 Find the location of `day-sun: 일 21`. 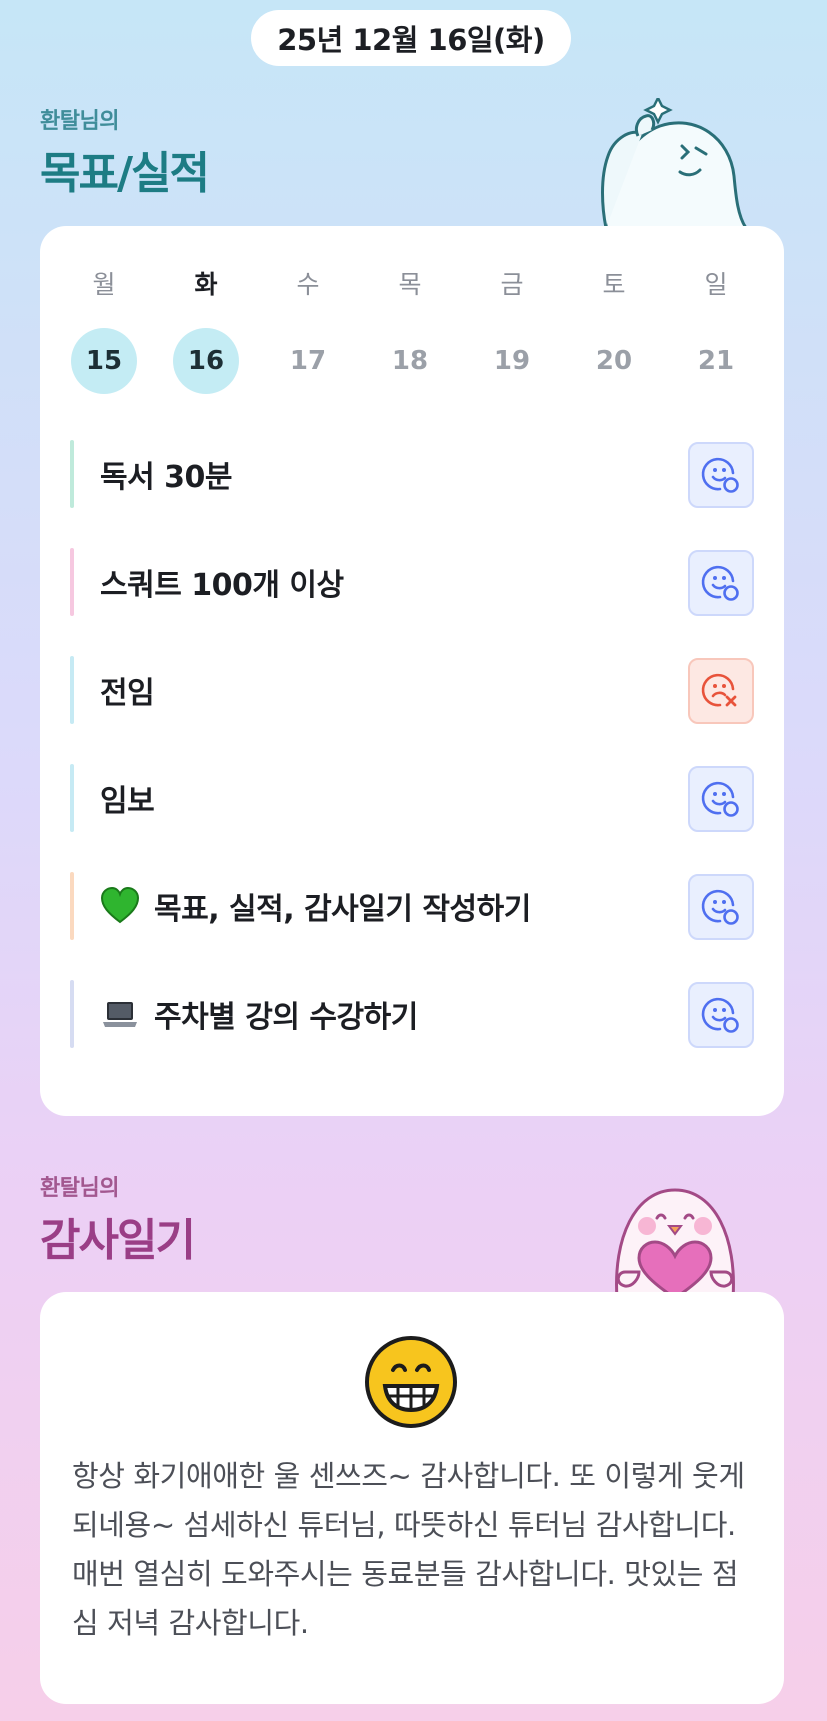

day-sun: 일 21 is located at coordinates (716, 331).